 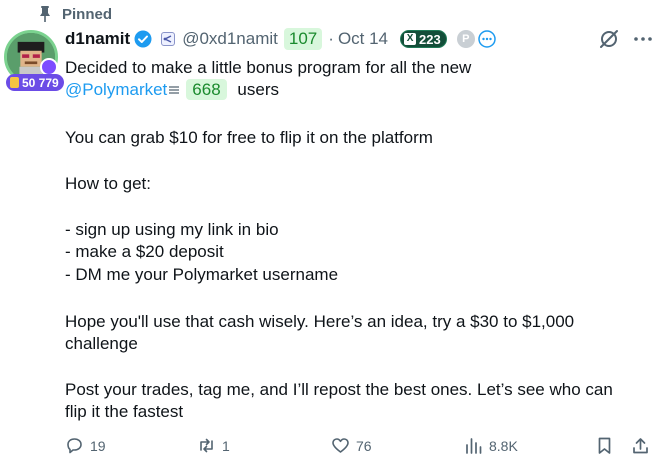 I want to click on views-icon, so click(x=474, y=446).